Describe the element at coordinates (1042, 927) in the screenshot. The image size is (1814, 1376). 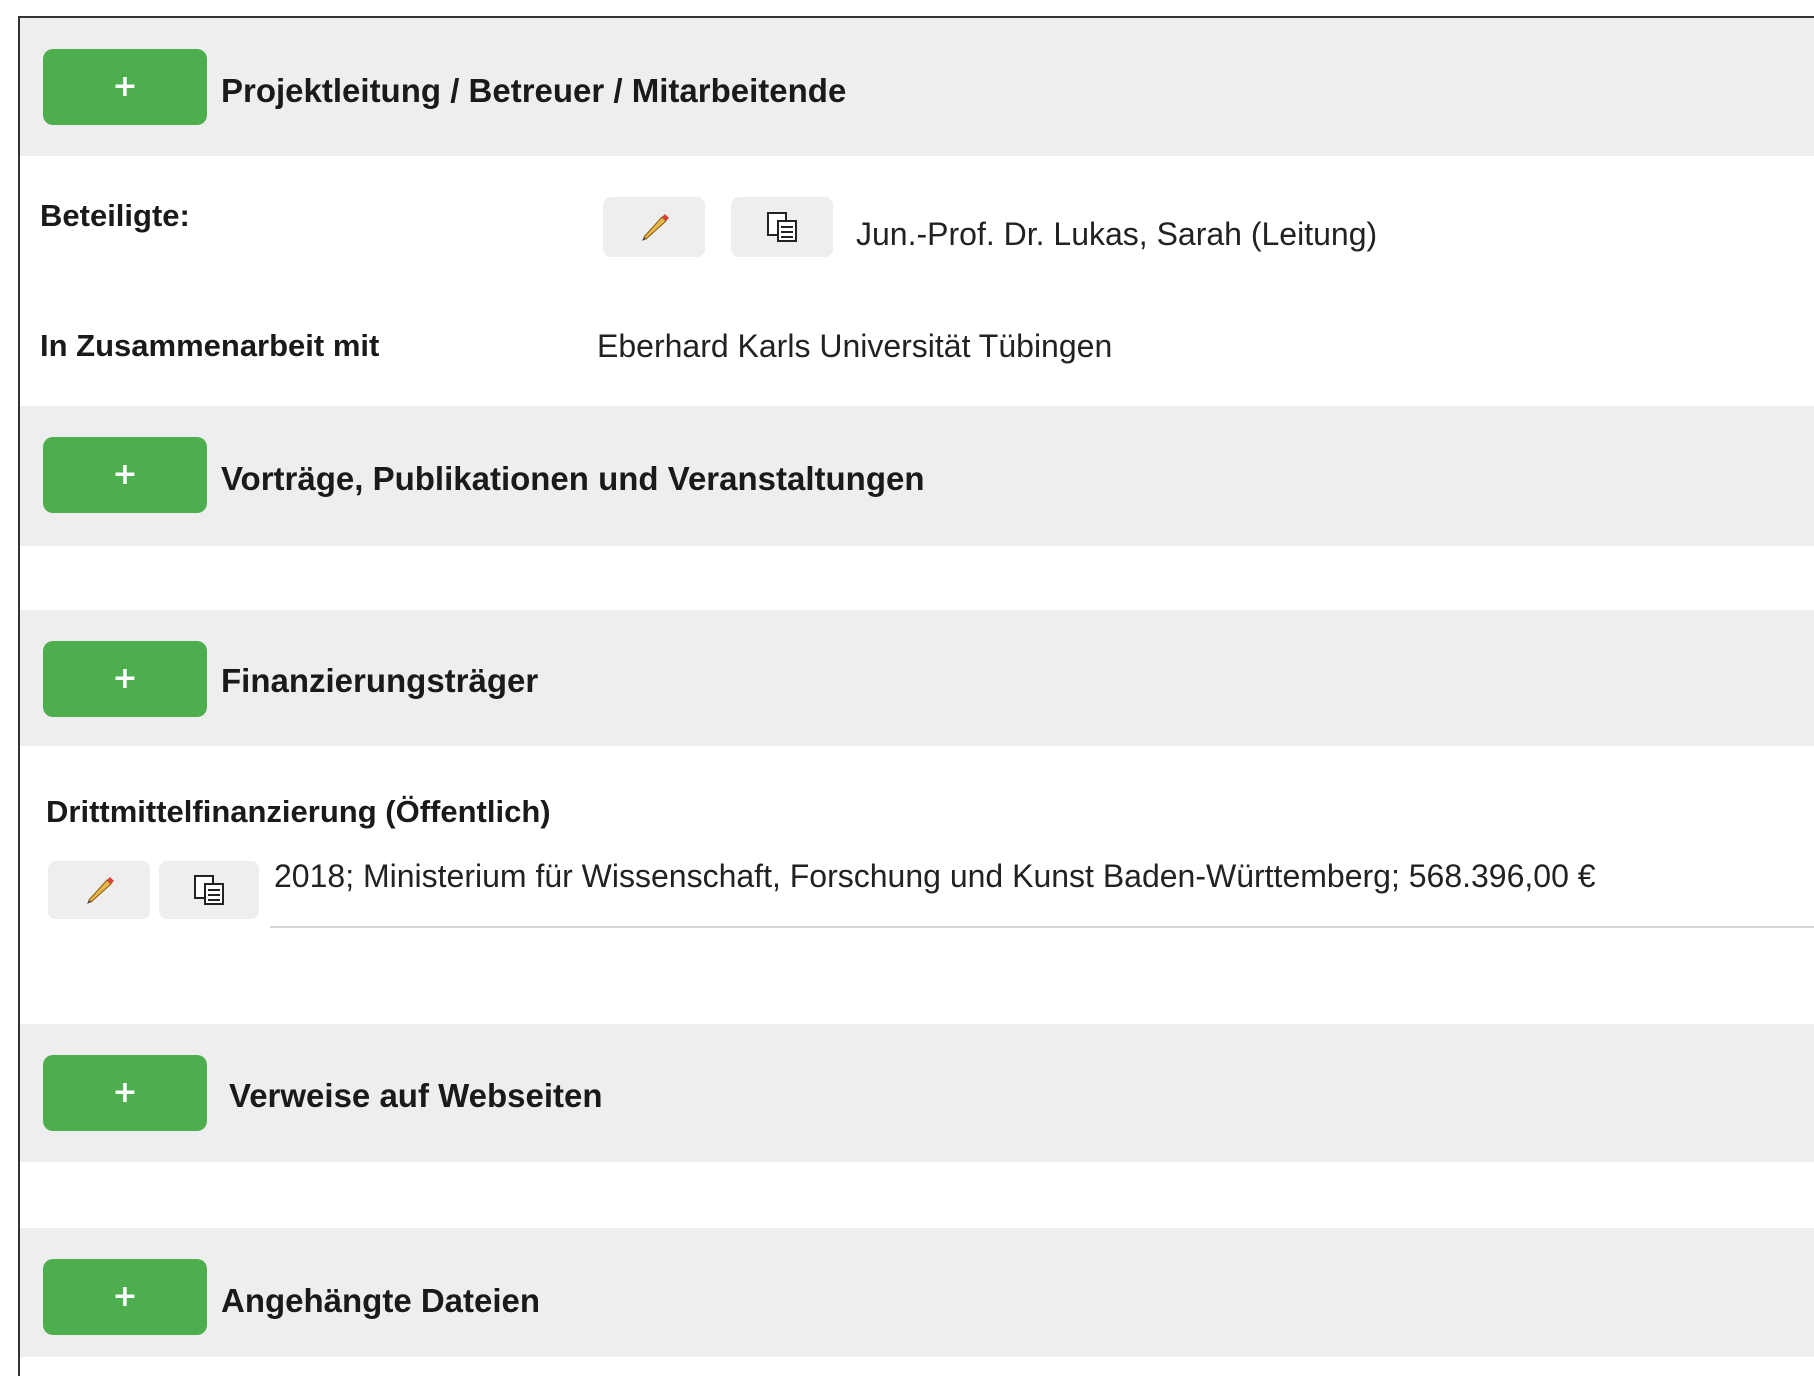
I see `funding-divider` at that location.